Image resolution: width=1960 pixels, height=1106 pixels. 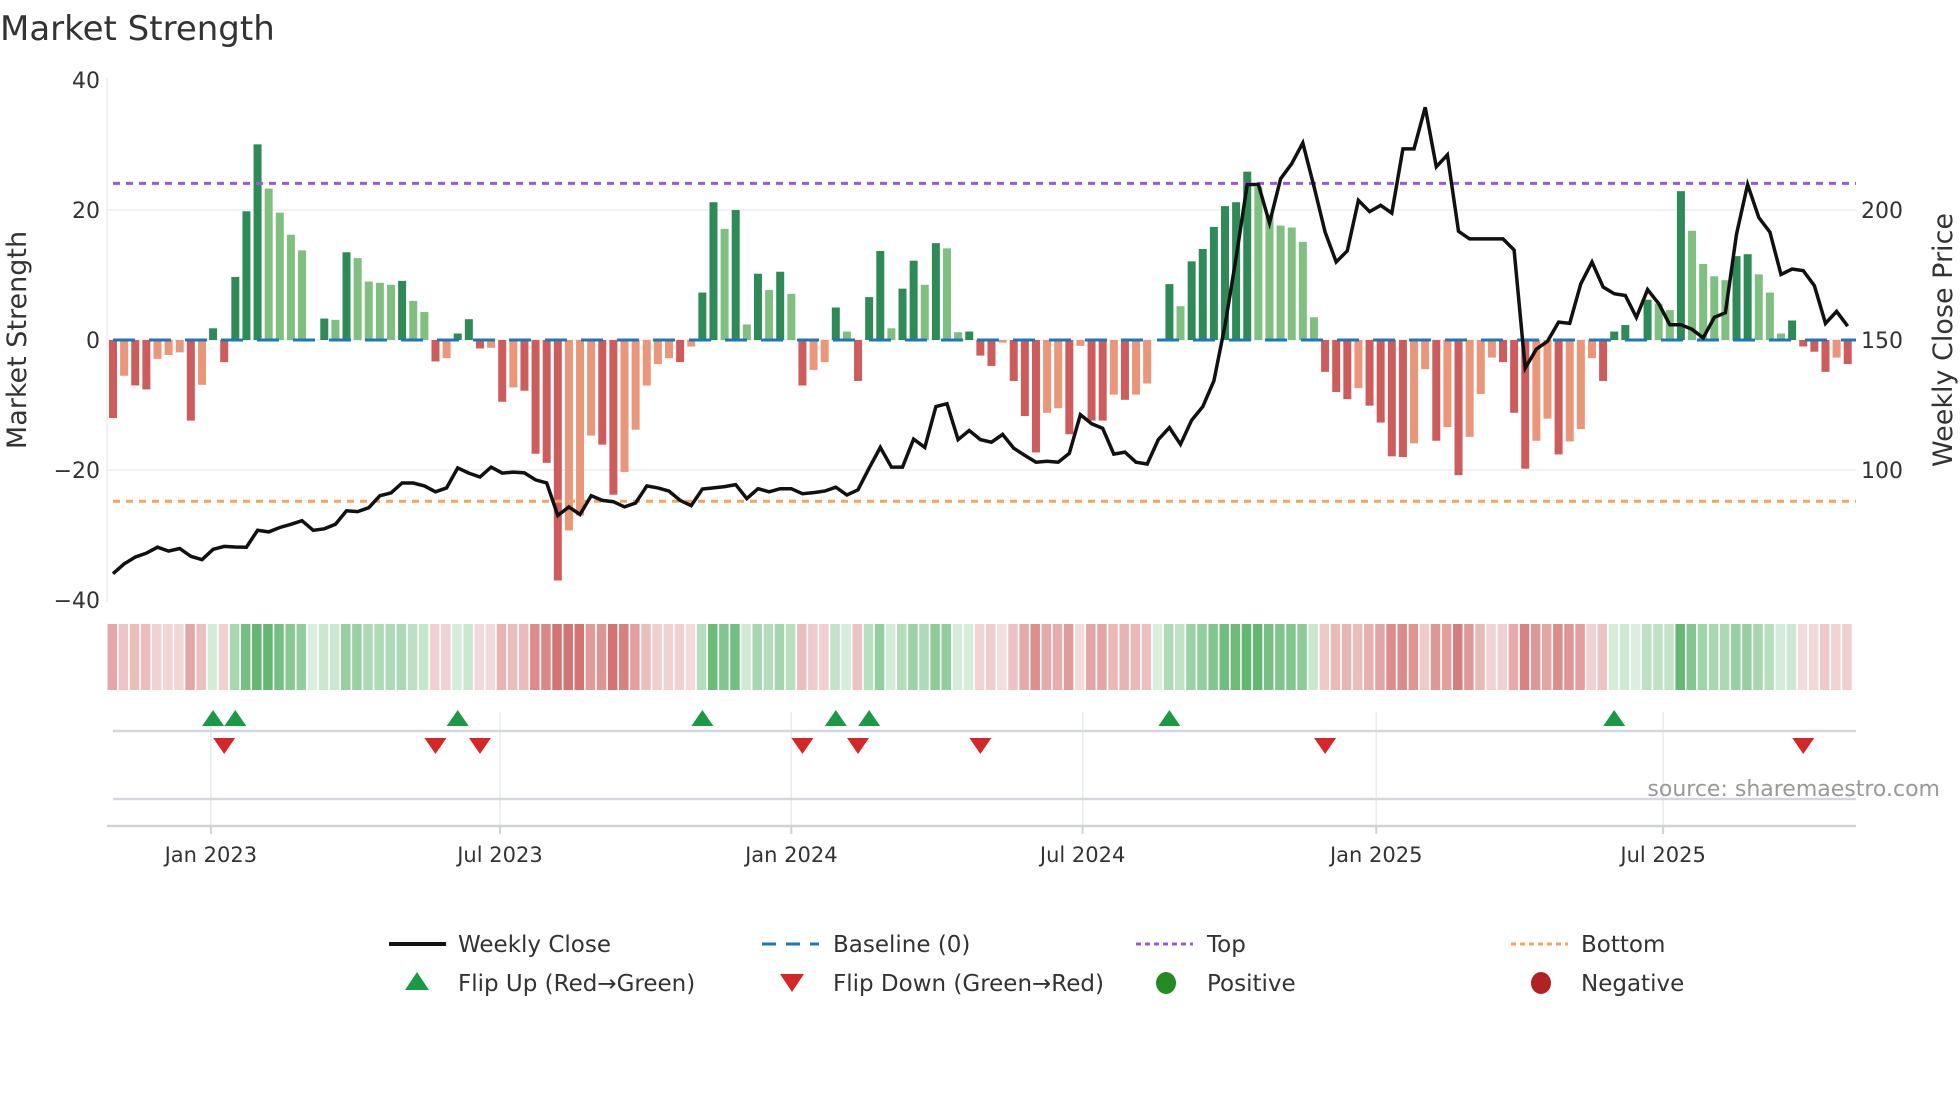 I want to click on y2-tick-label: 150, so click(x=1882, y=341).